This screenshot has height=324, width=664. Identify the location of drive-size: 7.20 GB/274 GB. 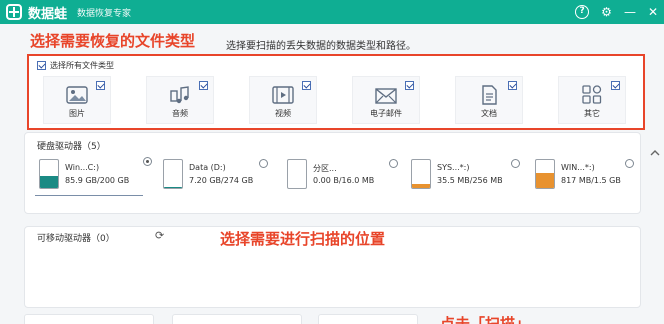
(221, 180).